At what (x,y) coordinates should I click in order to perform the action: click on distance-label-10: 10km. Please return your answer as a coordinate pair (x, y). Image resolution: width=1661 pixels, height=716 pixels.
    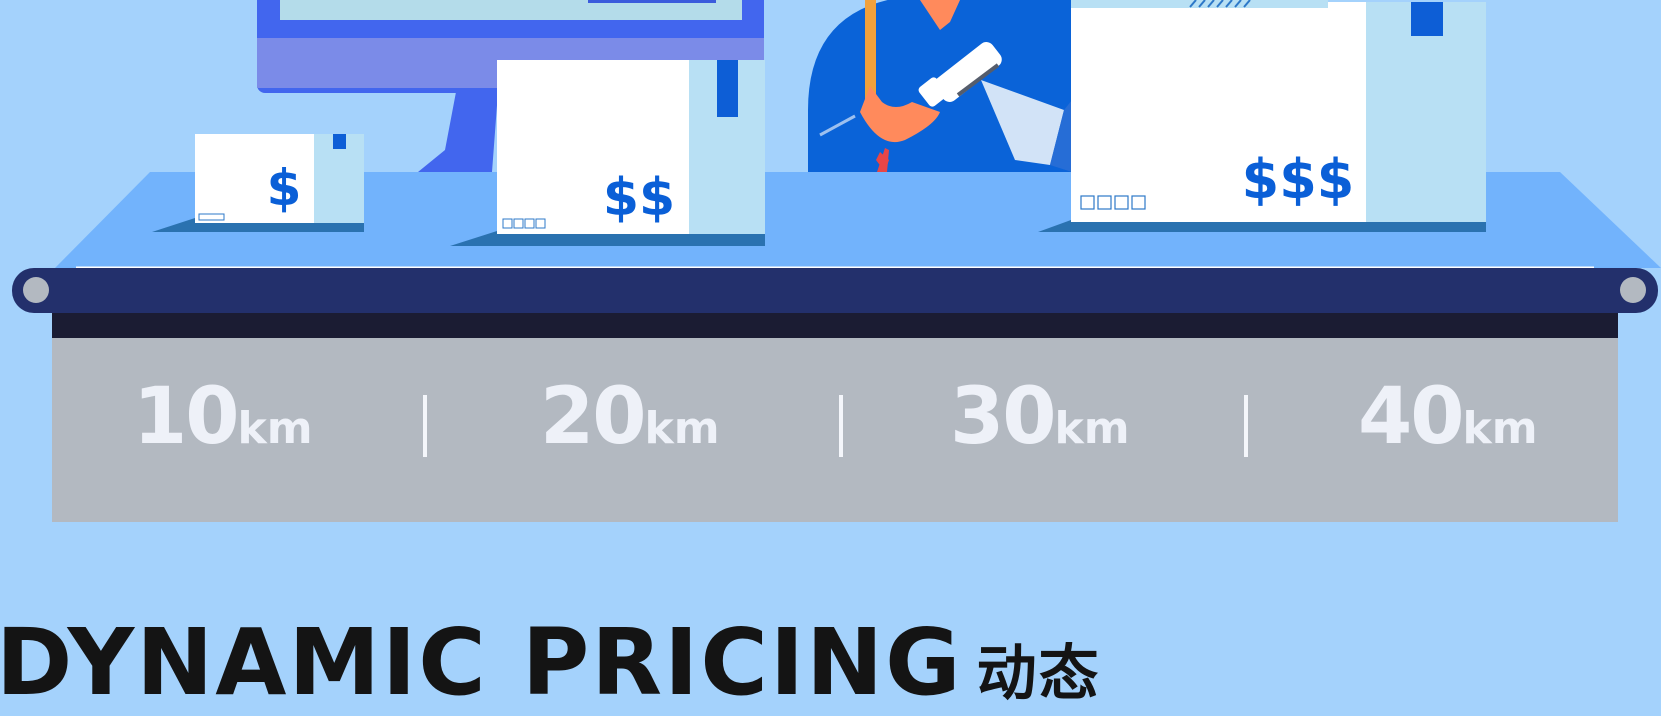
    Looking at the image, I should click on (223, 417).